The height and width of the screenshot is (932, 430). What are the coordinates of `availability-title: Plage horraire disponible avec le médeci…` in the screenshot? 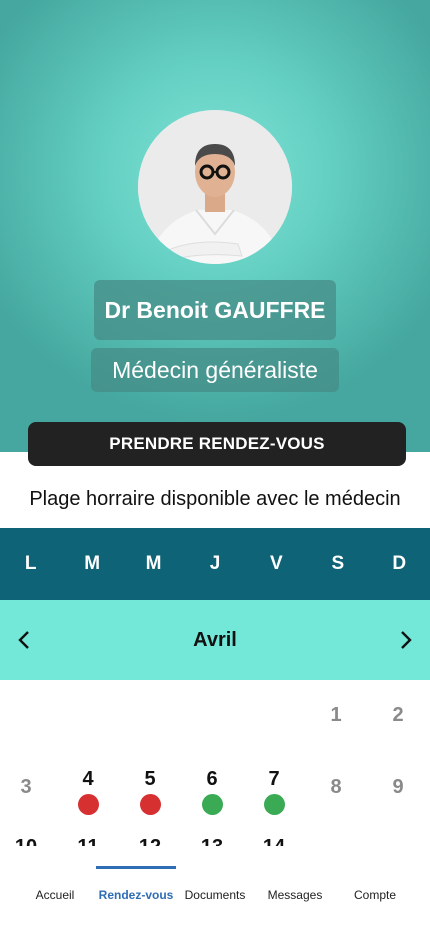 It's located at (215, 499).